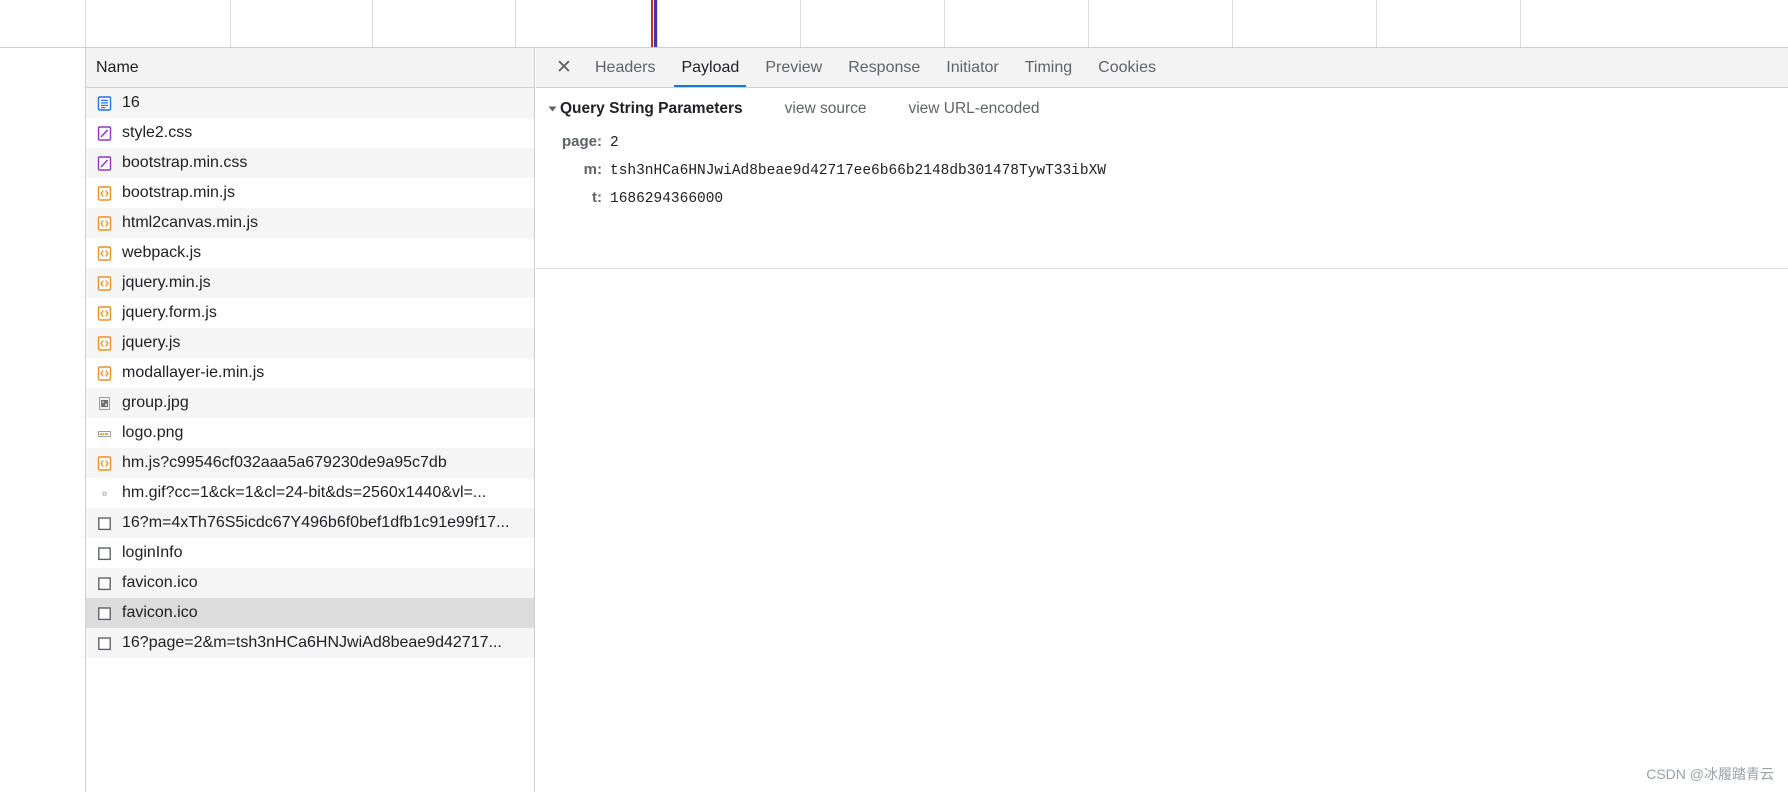  What do you see at coordinates (1162, 268) in the screenshot?
I see `payload-divider` at bounding box center [1162, 268].